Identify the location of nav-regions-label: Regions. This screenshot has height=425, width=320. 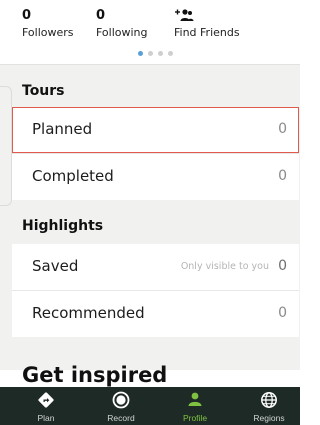
(269, 418).